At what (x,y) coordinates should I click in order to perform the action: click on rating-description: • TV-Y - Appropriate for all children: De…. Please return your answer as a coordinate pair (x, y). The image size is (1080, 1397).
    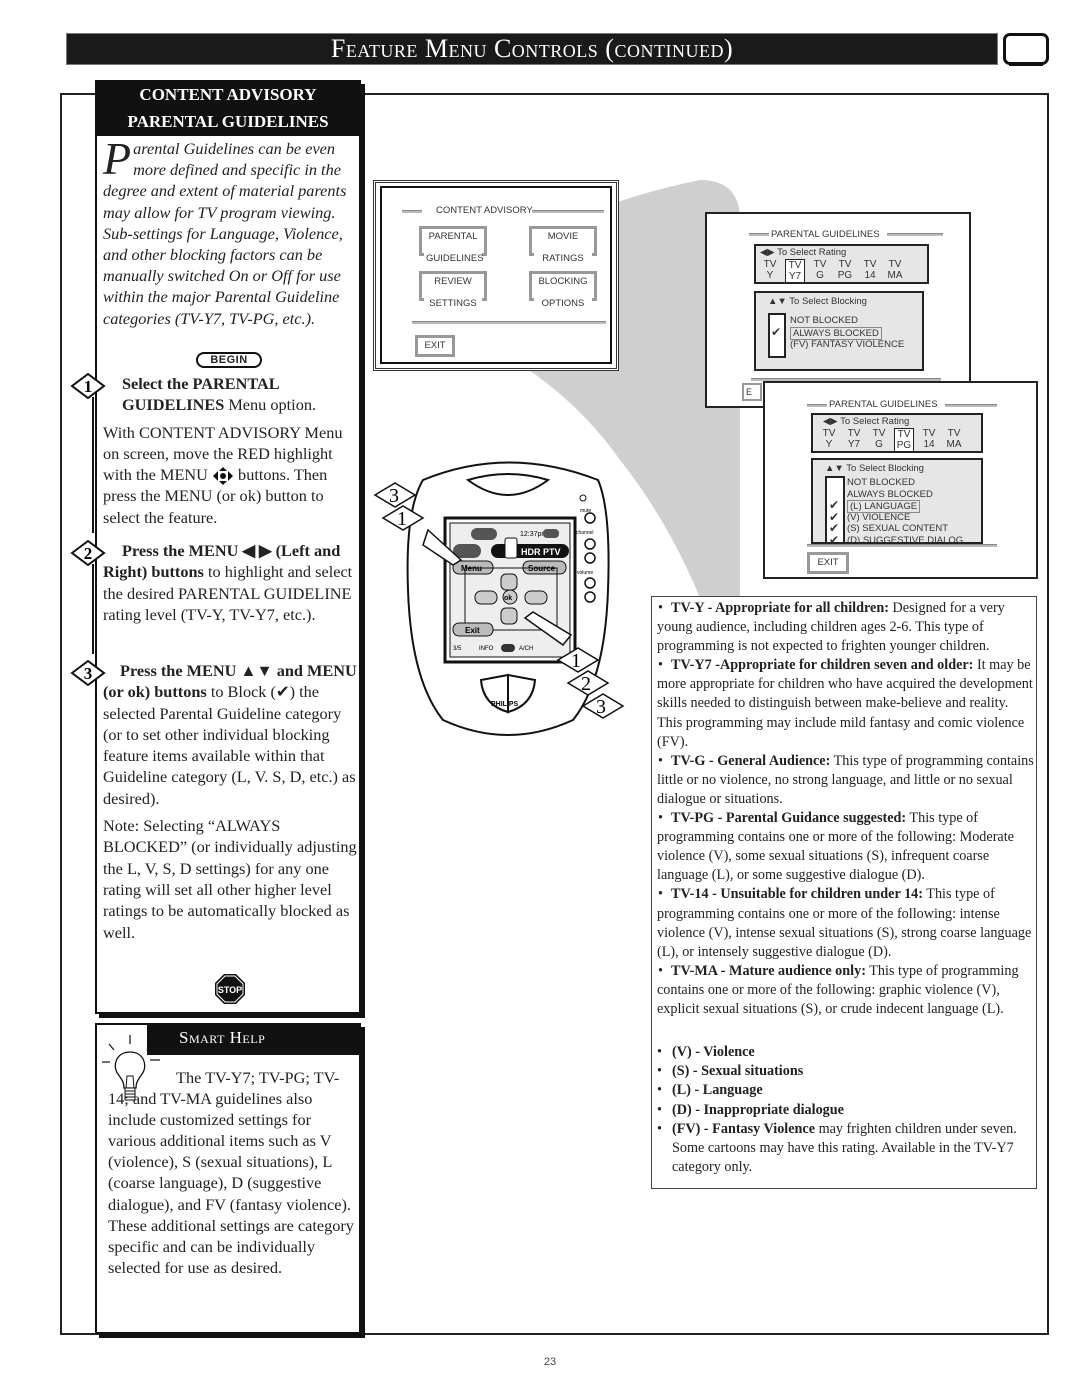
    Looking at the image, I should click on (831, 627).